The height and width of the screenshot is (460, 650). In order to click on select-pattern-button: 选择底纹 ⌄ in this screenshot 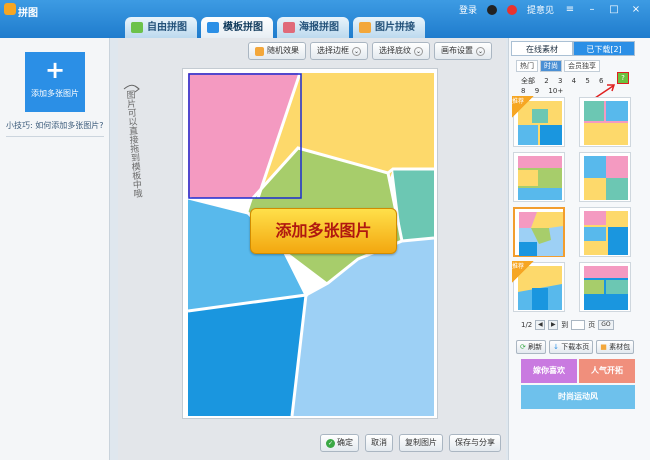, I will do `click(401, 51)`.